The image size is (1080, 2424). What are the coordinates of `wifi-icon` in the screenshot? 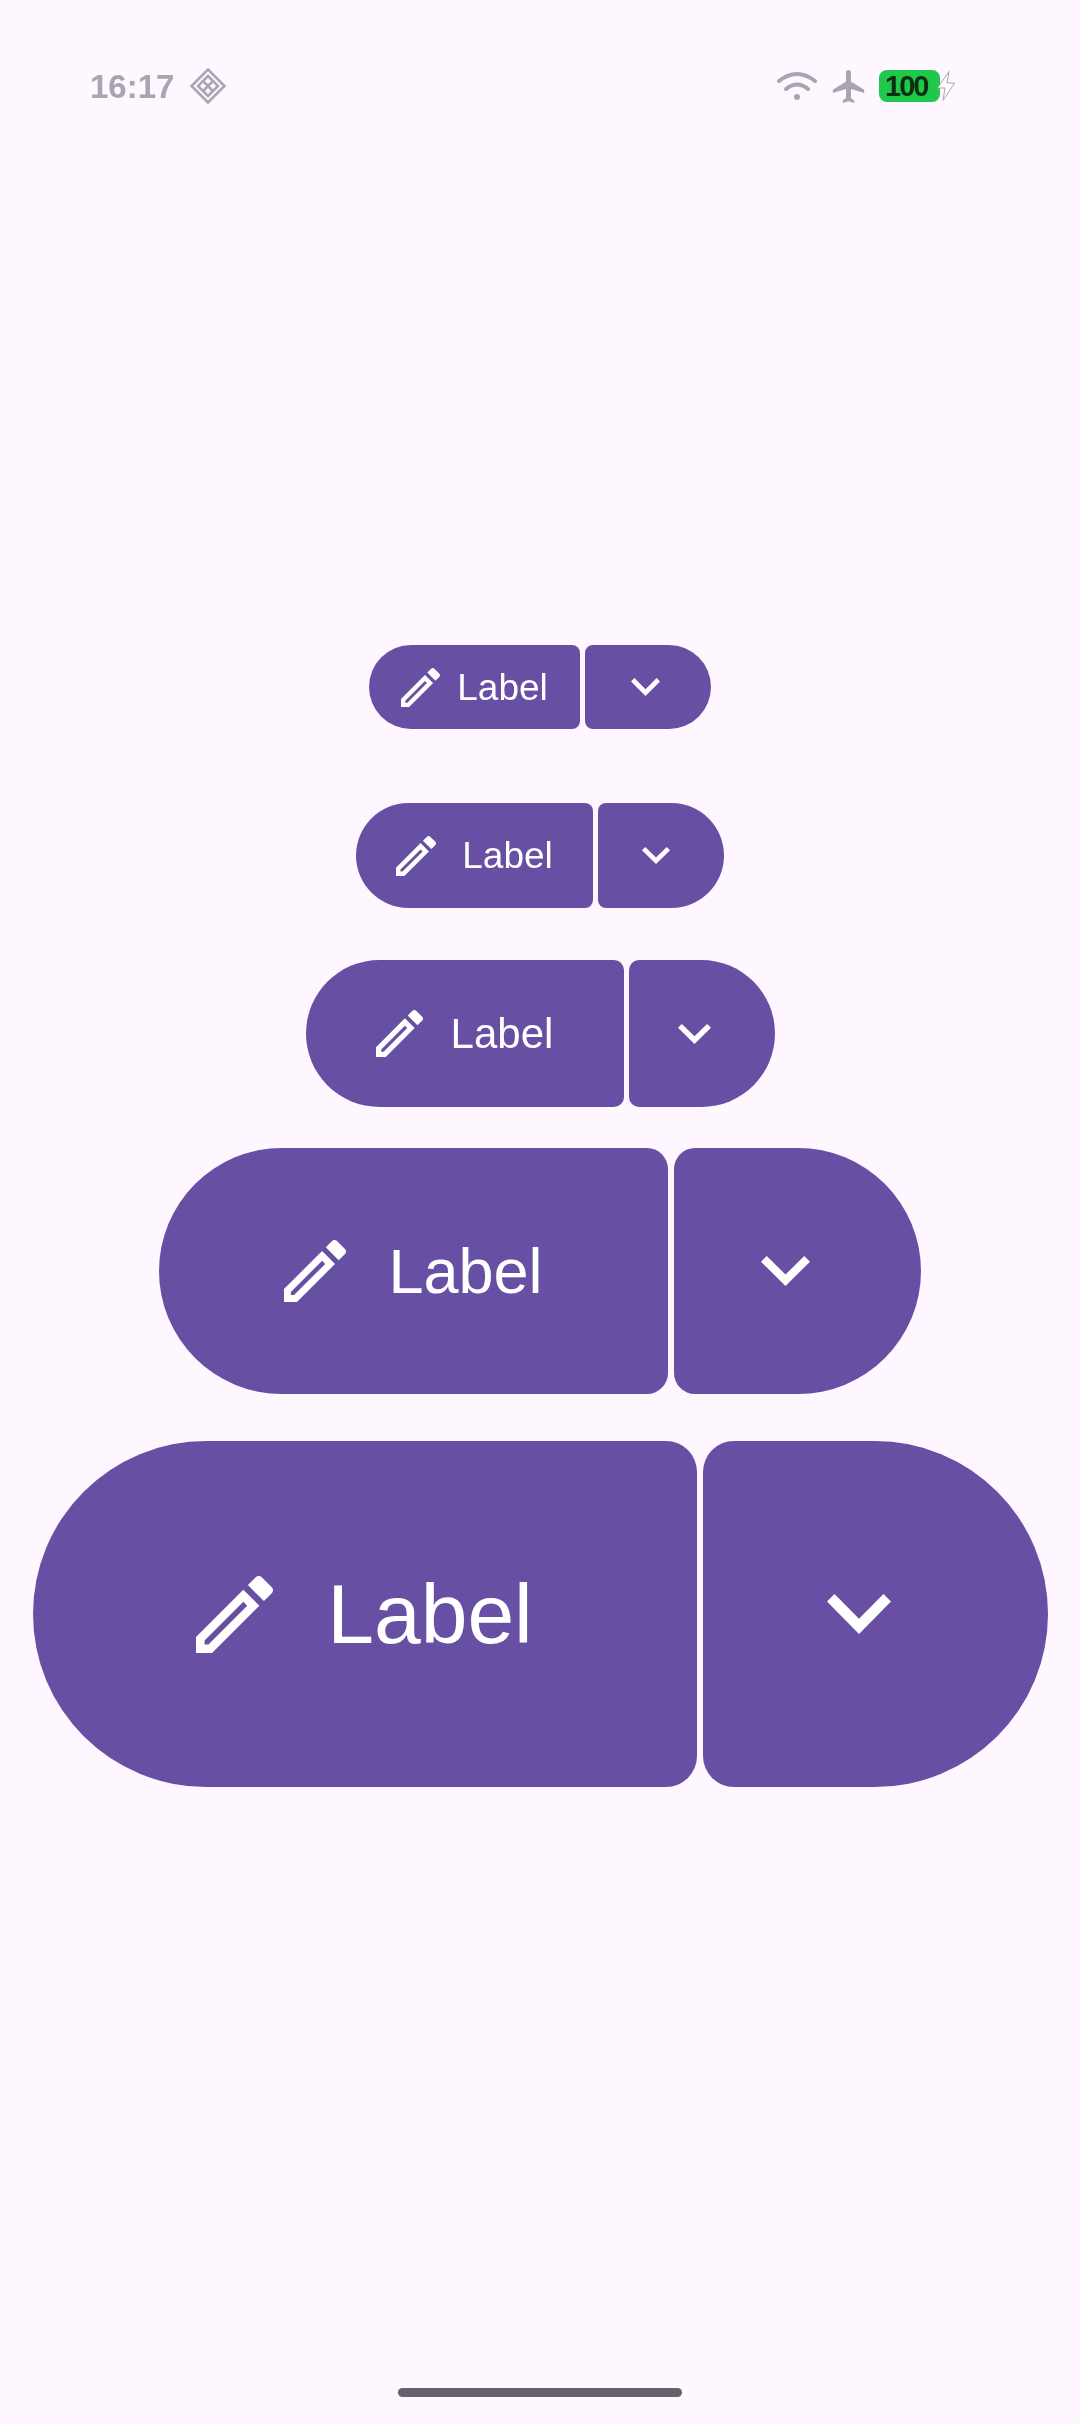 It's located at (797, 86).